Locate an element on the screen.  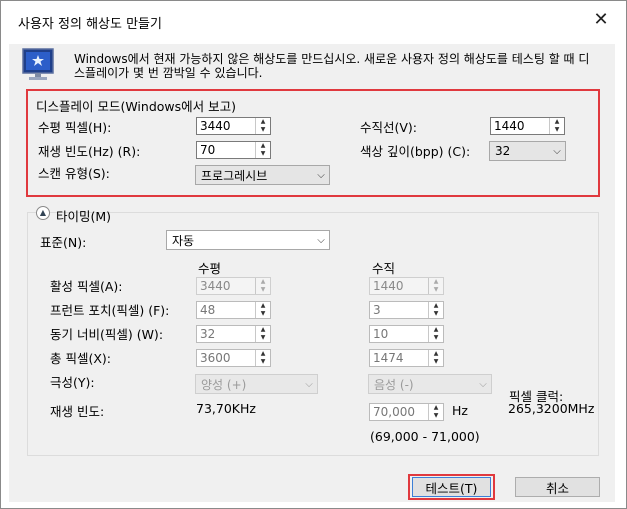
scan-type-value: 프로그레시브 is located at coordinates (234, 175).